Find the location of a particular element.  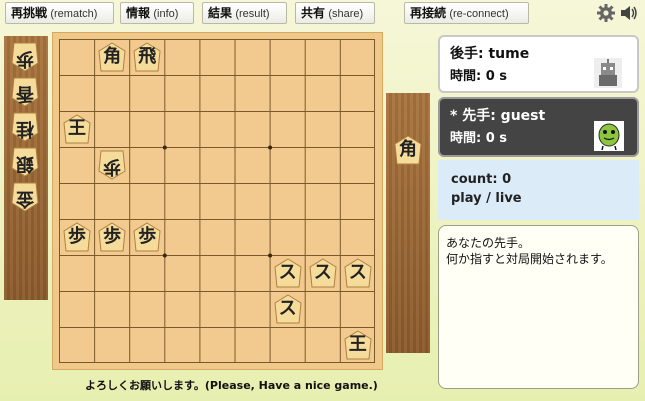

robot-avatar is located at coordinates (608, 73).